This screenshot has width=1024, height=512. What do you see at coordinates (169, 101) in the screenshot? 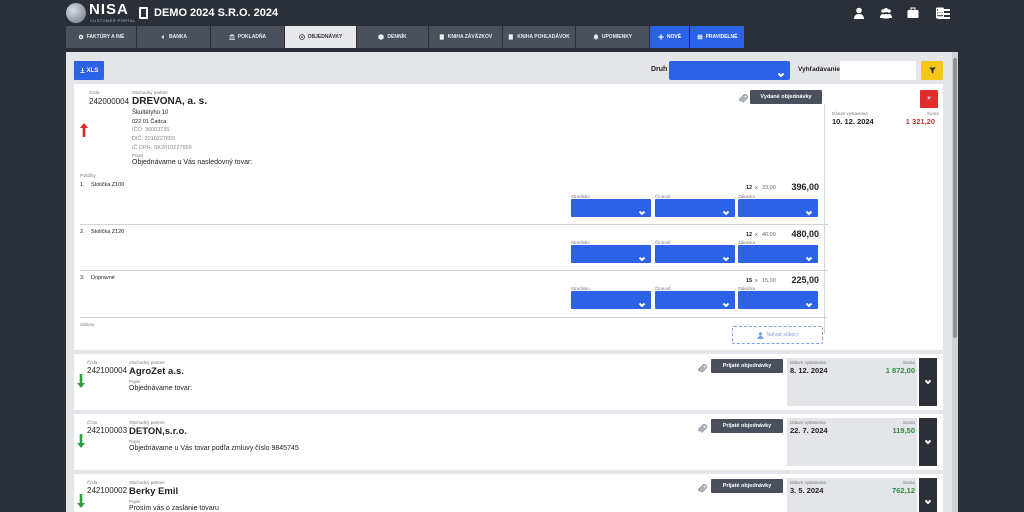
I see `partner-name: DREVONA, a. s.` at bounding box center [169, 101].